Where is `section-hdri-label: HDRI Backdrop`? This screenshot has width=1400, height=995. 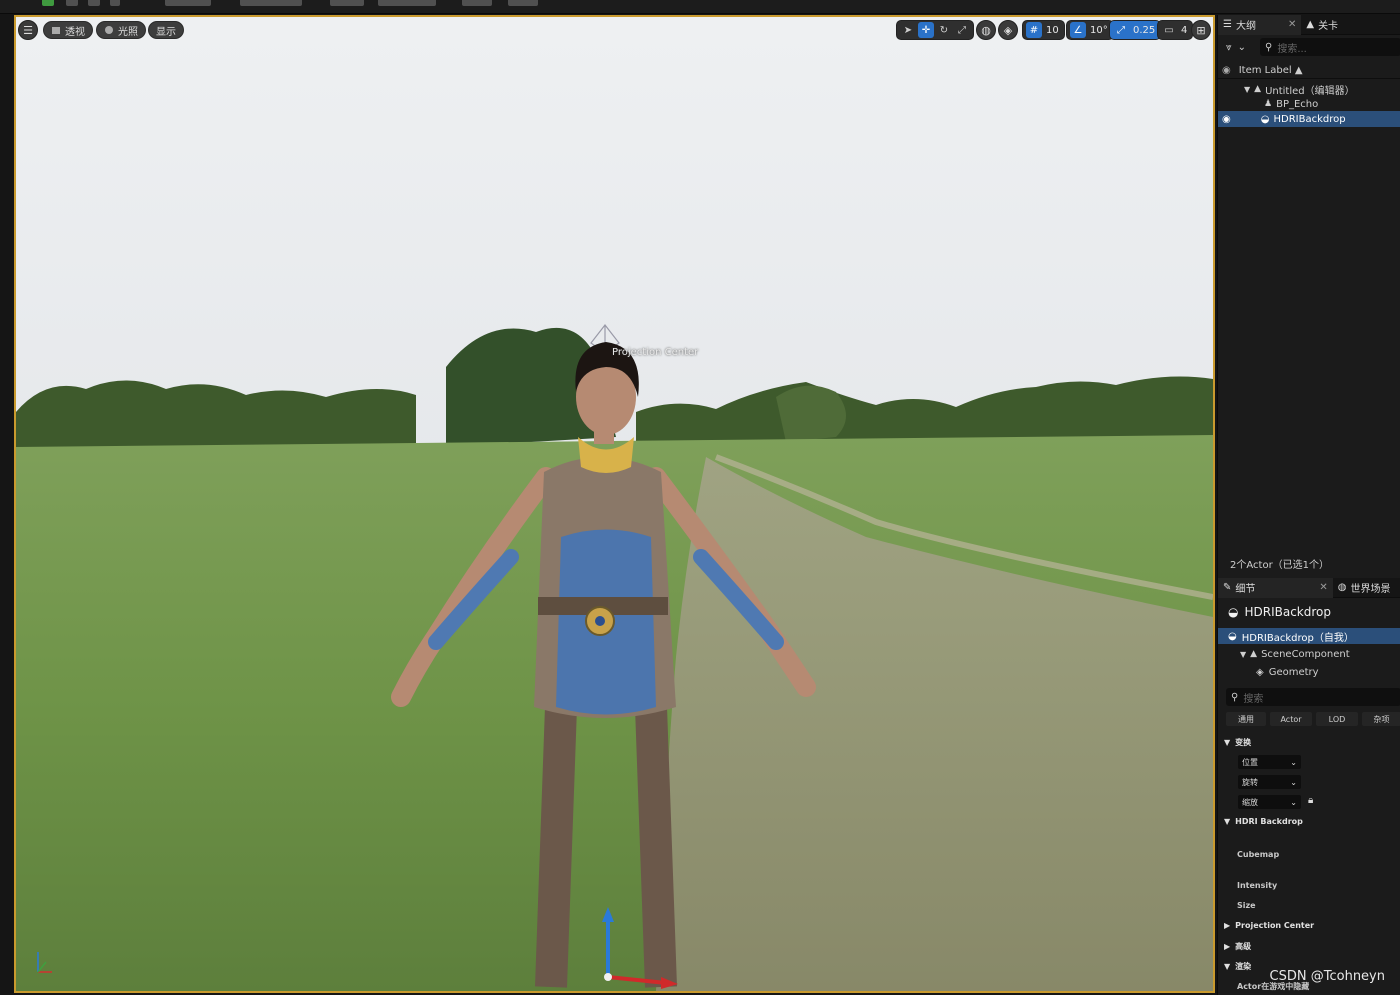
section-hdri-label: HDRI Backdrop is located at coordinates (1269, 821).